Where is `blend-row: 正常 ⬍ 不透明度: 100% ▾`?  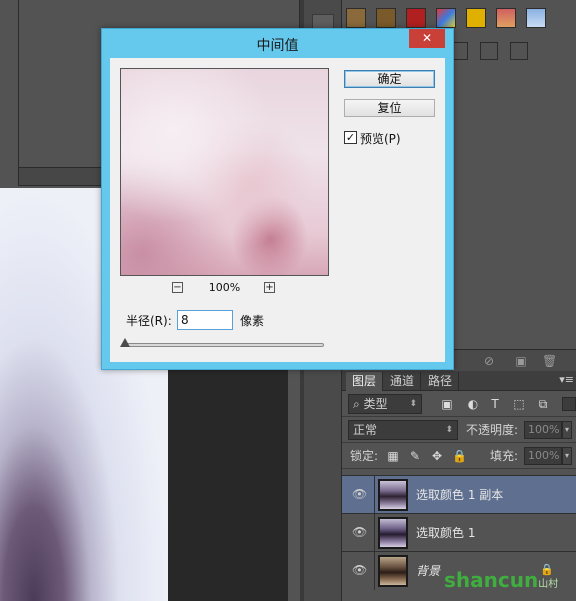 blend-row: 正常 ⬍ 不透明度: 100% ▾ is located at coordinates (459, 430).